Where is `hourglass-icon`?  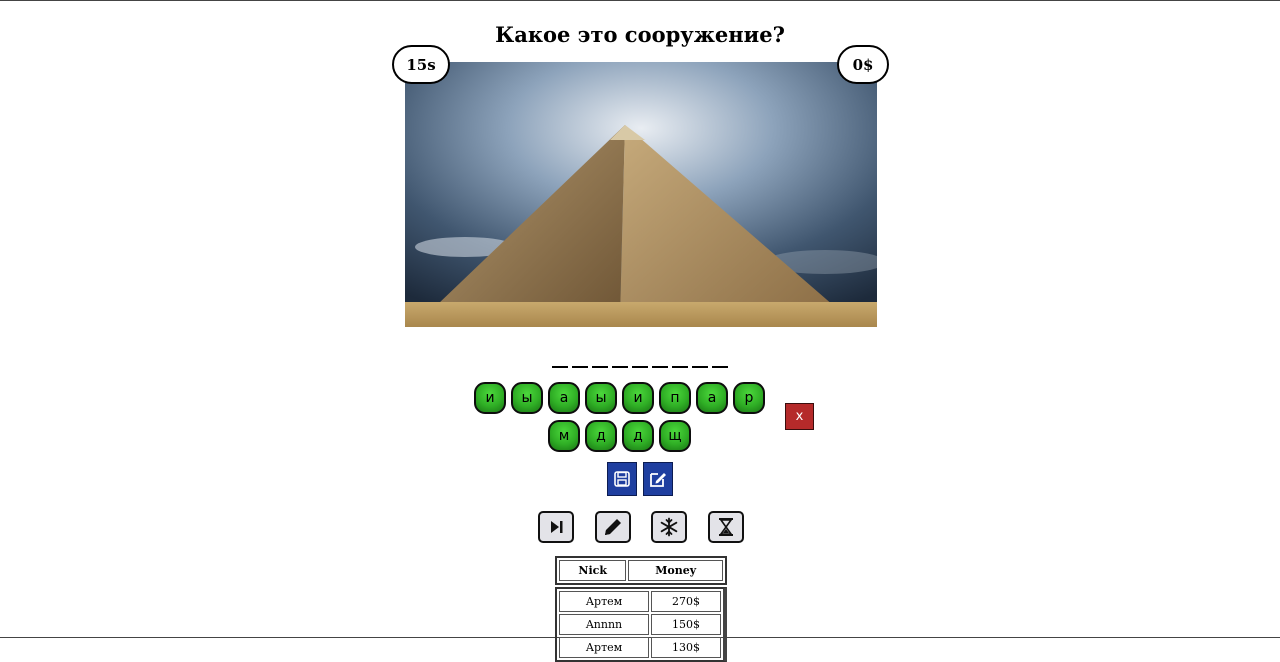
hourglass-icon is located at coordinates (726, 527).